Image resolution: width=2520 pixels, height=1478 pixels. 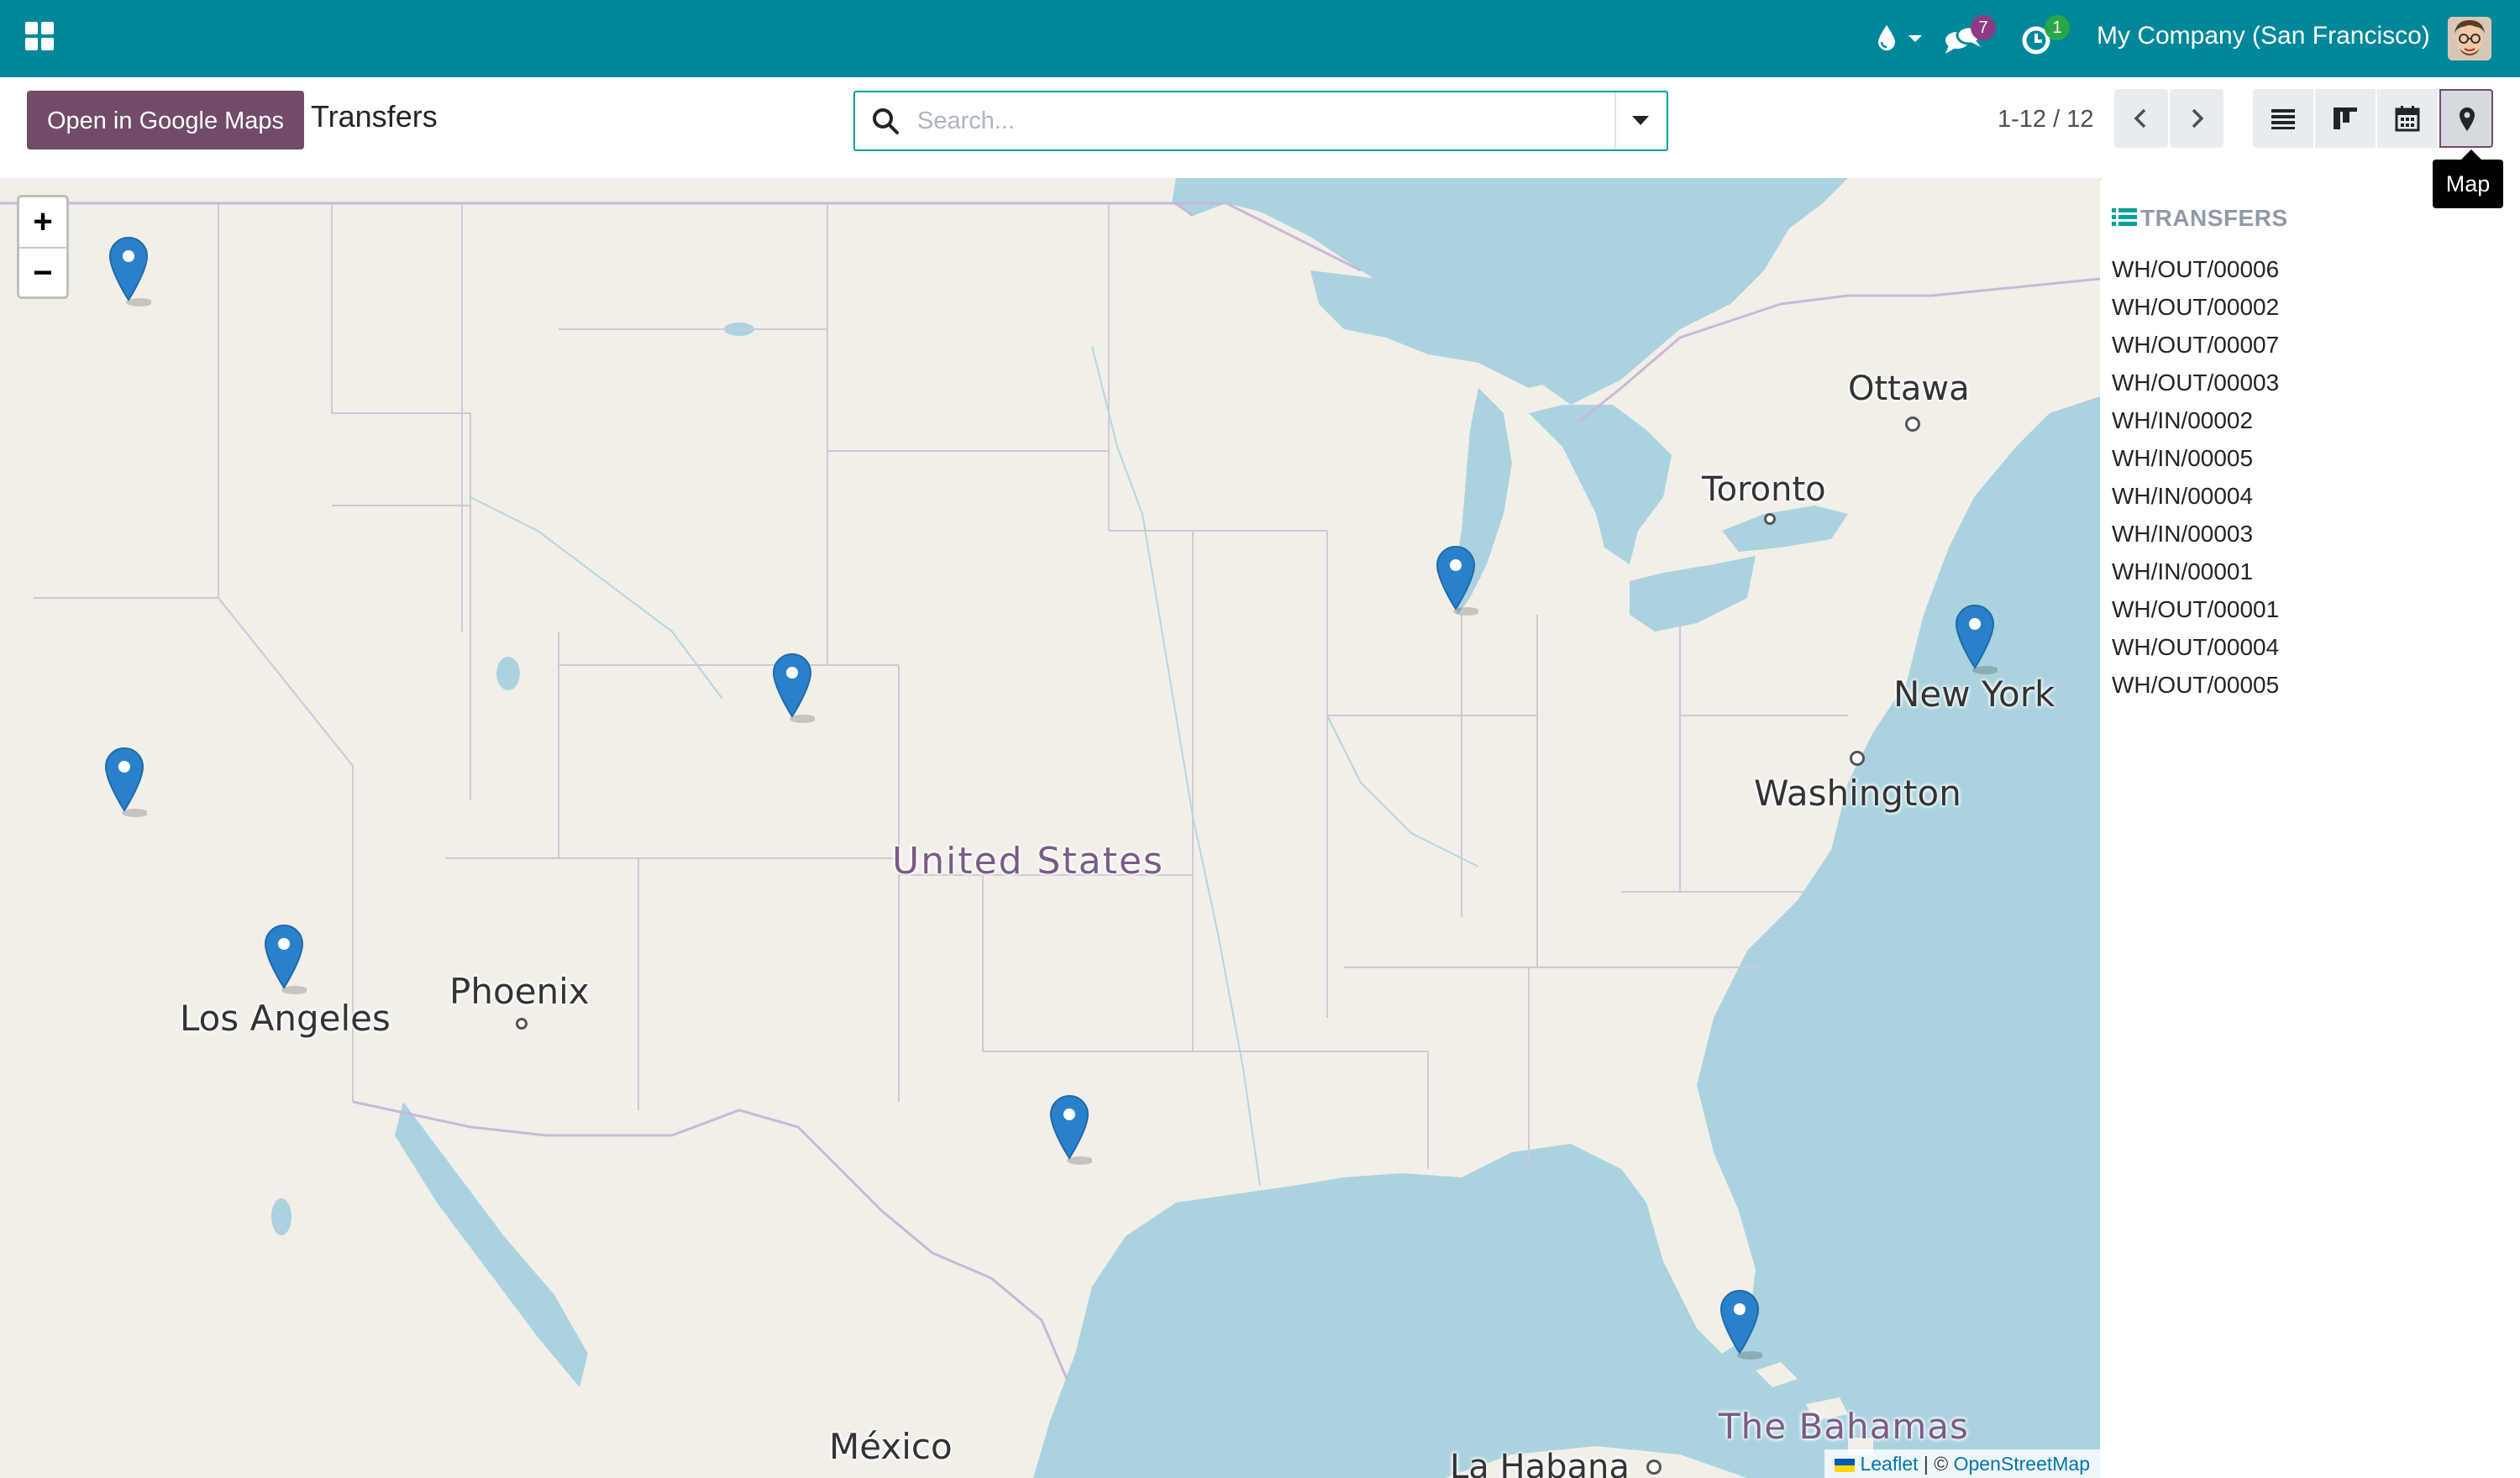 I want to click on open-google-maps-button: Open in Google Maps, so click(x=165, y=120).